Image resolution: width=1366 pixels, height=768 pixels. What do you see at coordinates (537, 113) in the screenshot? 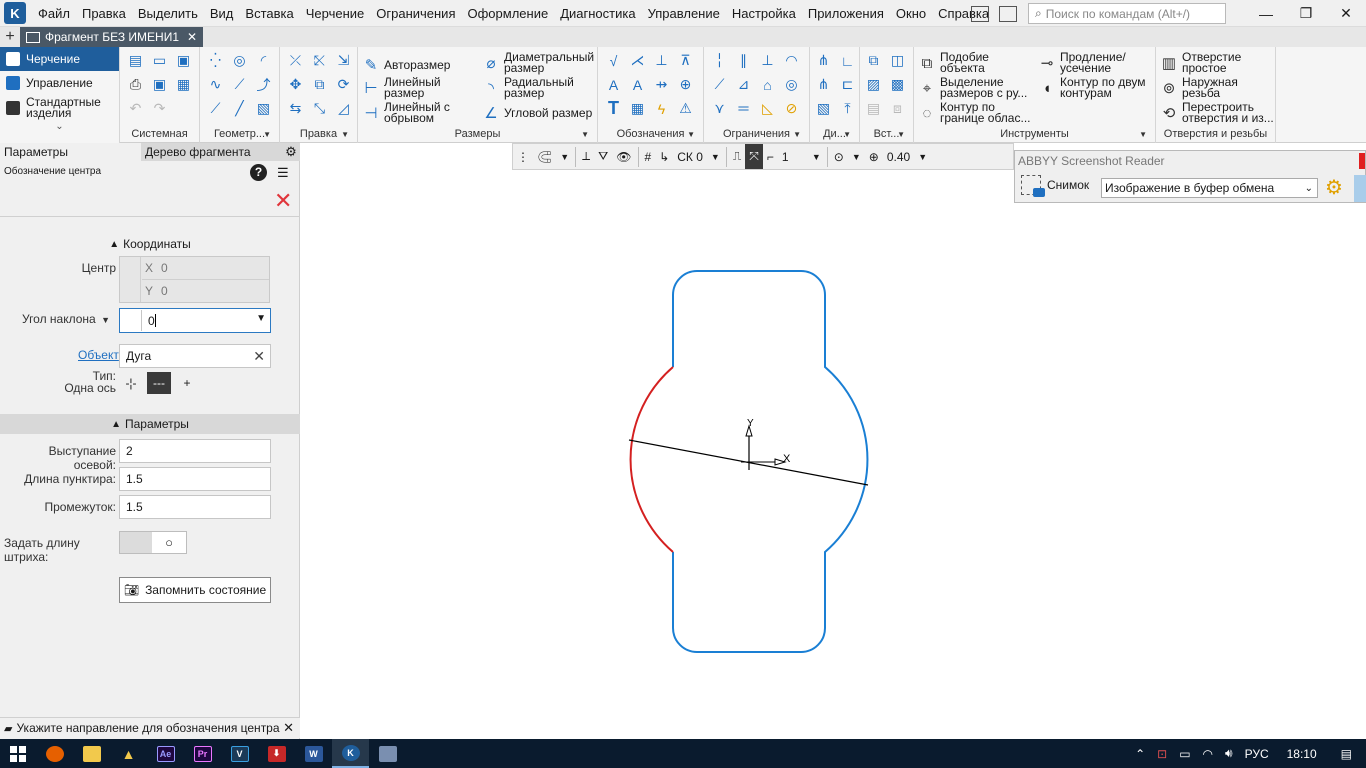
I see `angle-dimension-button: ∠ Угловой размер` at bounding box center [537, 113].